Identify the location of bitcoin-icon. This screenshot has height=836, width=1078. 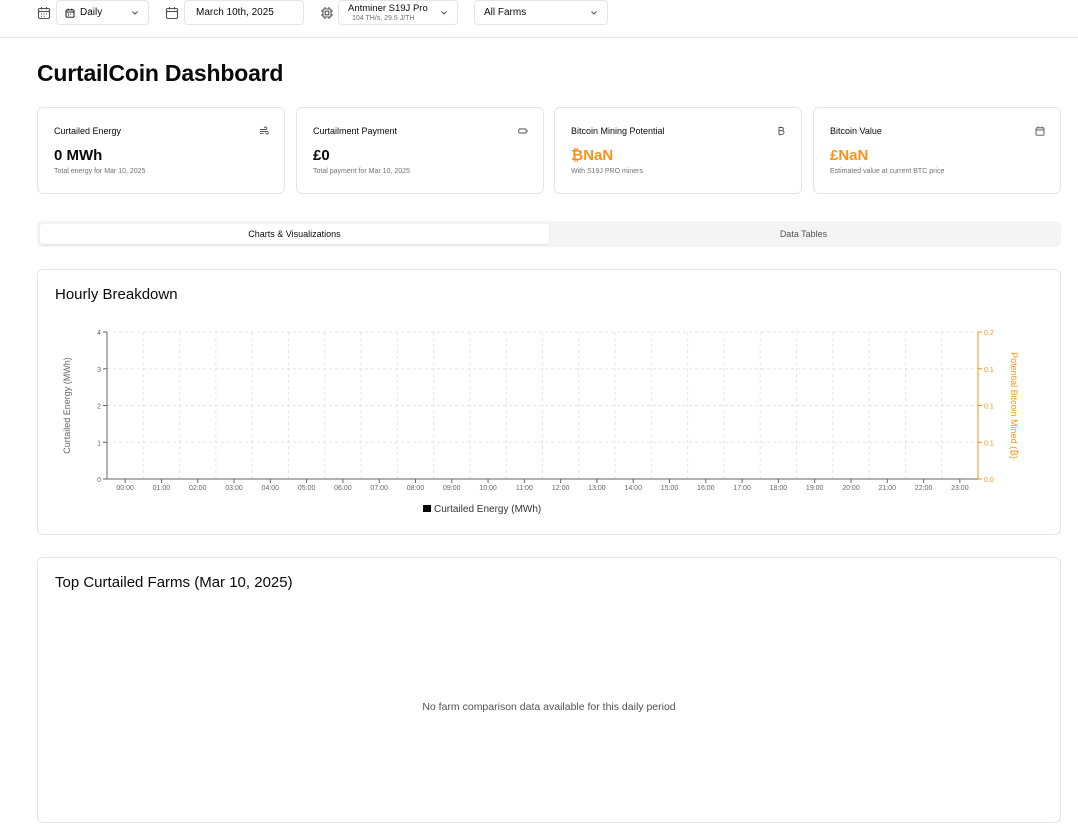
(781, 131).